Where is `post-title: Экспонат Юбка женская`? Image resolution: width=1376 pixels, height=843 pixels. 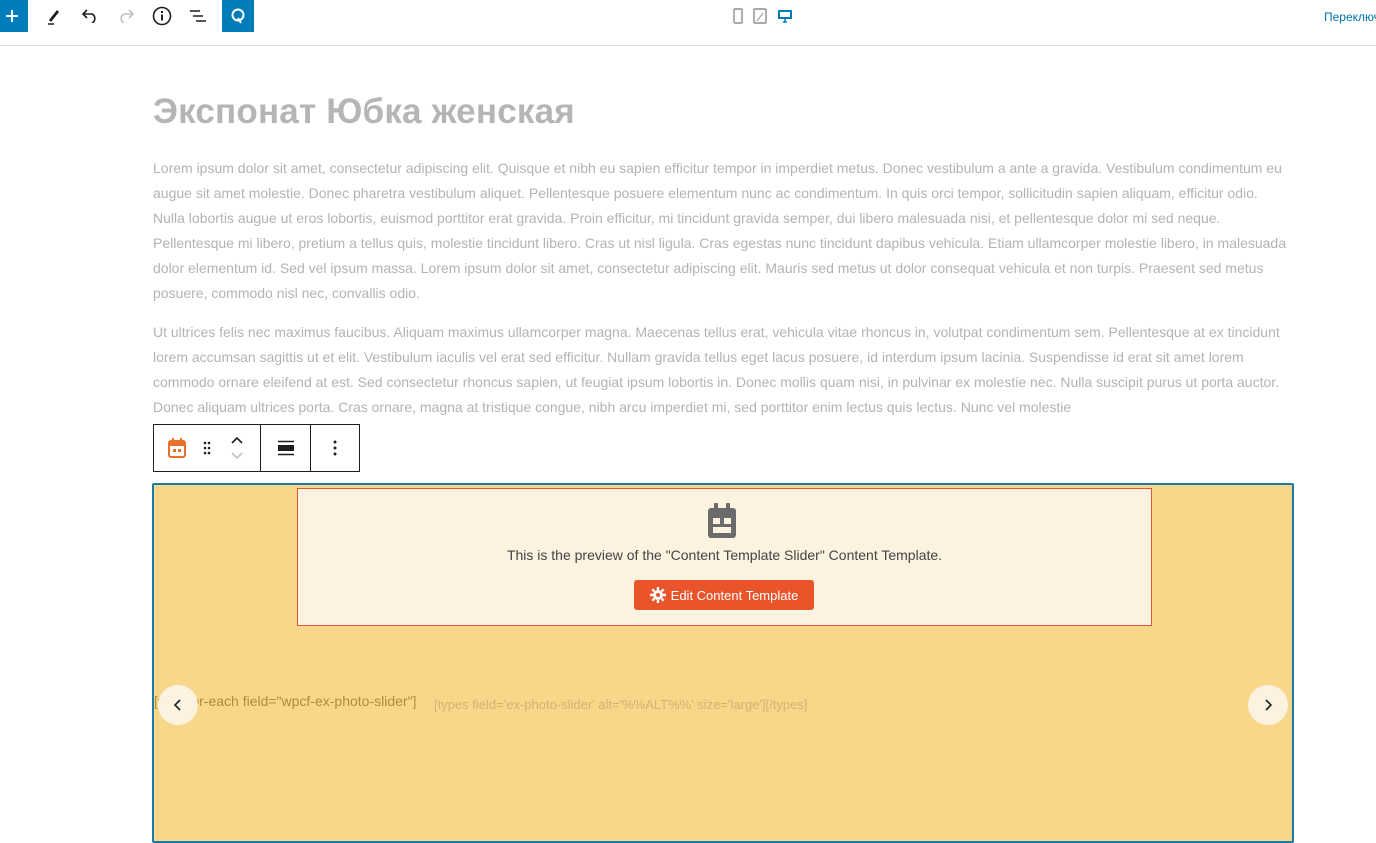 post-title: Экспонат Юбка женская is located at coordinates (364, 112).